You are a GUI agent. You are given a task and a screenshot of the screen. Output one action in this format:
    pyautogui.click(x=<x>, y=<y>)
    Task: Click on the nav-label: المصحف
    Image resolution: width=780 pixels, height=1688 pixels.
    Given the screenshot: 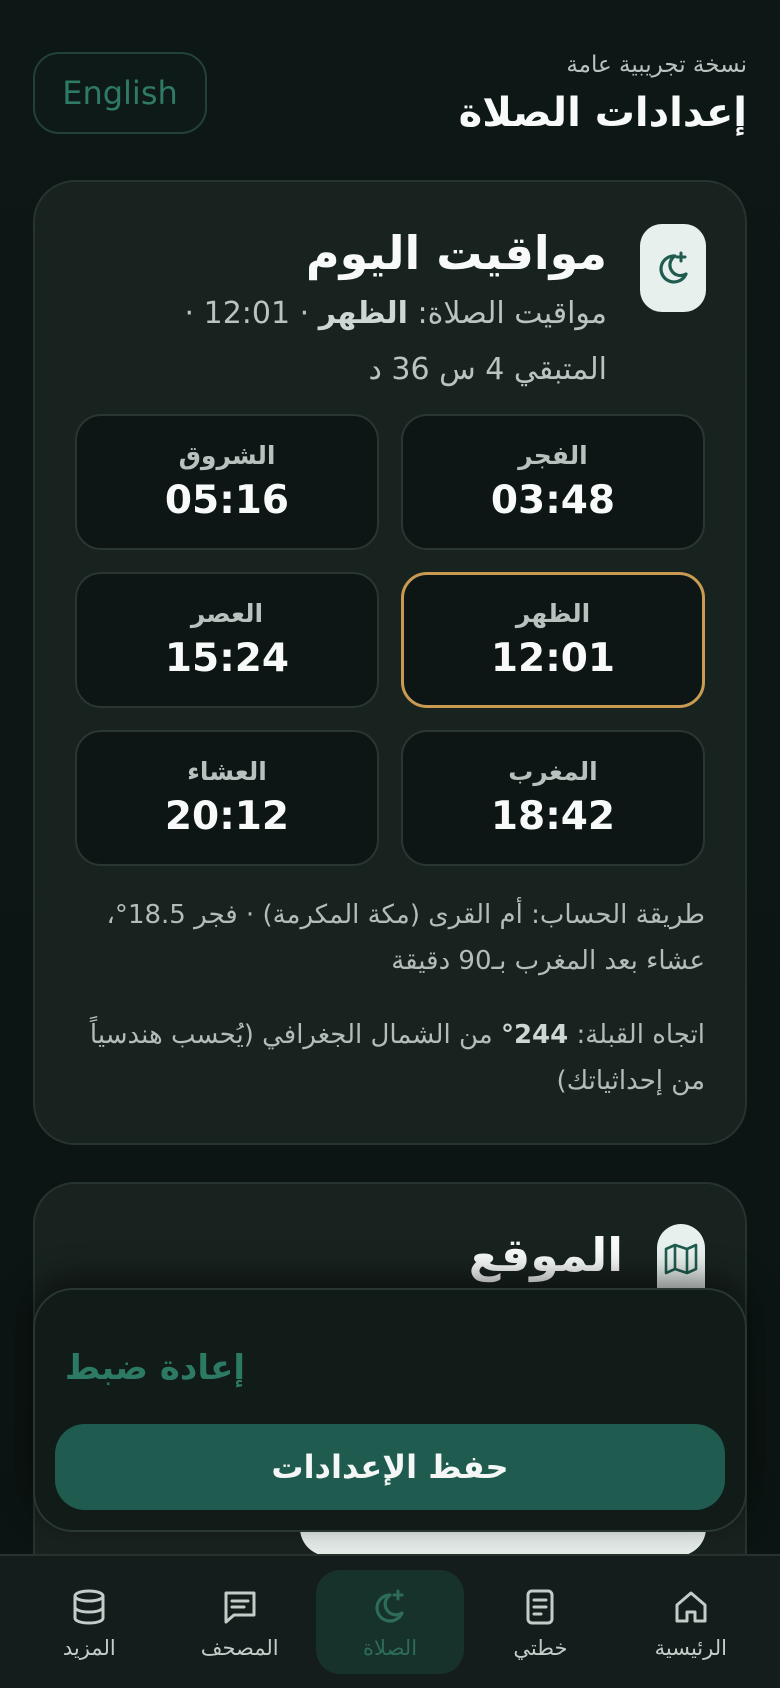 What is the action you would take?
    pyautogui.click(x=239, y=1648)
    